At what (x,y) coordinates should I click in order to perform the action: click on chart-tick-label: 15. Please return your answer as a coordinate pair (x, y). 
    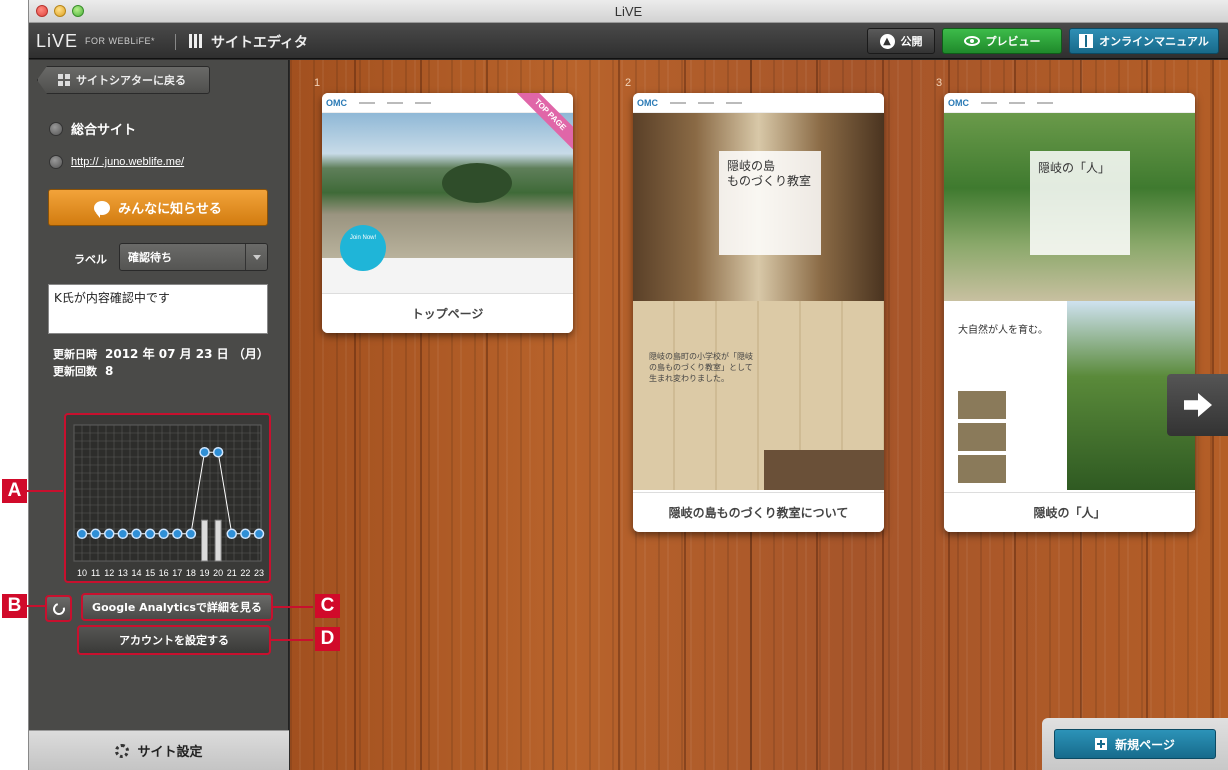
    Looking at the image, I should click on (150, 573).